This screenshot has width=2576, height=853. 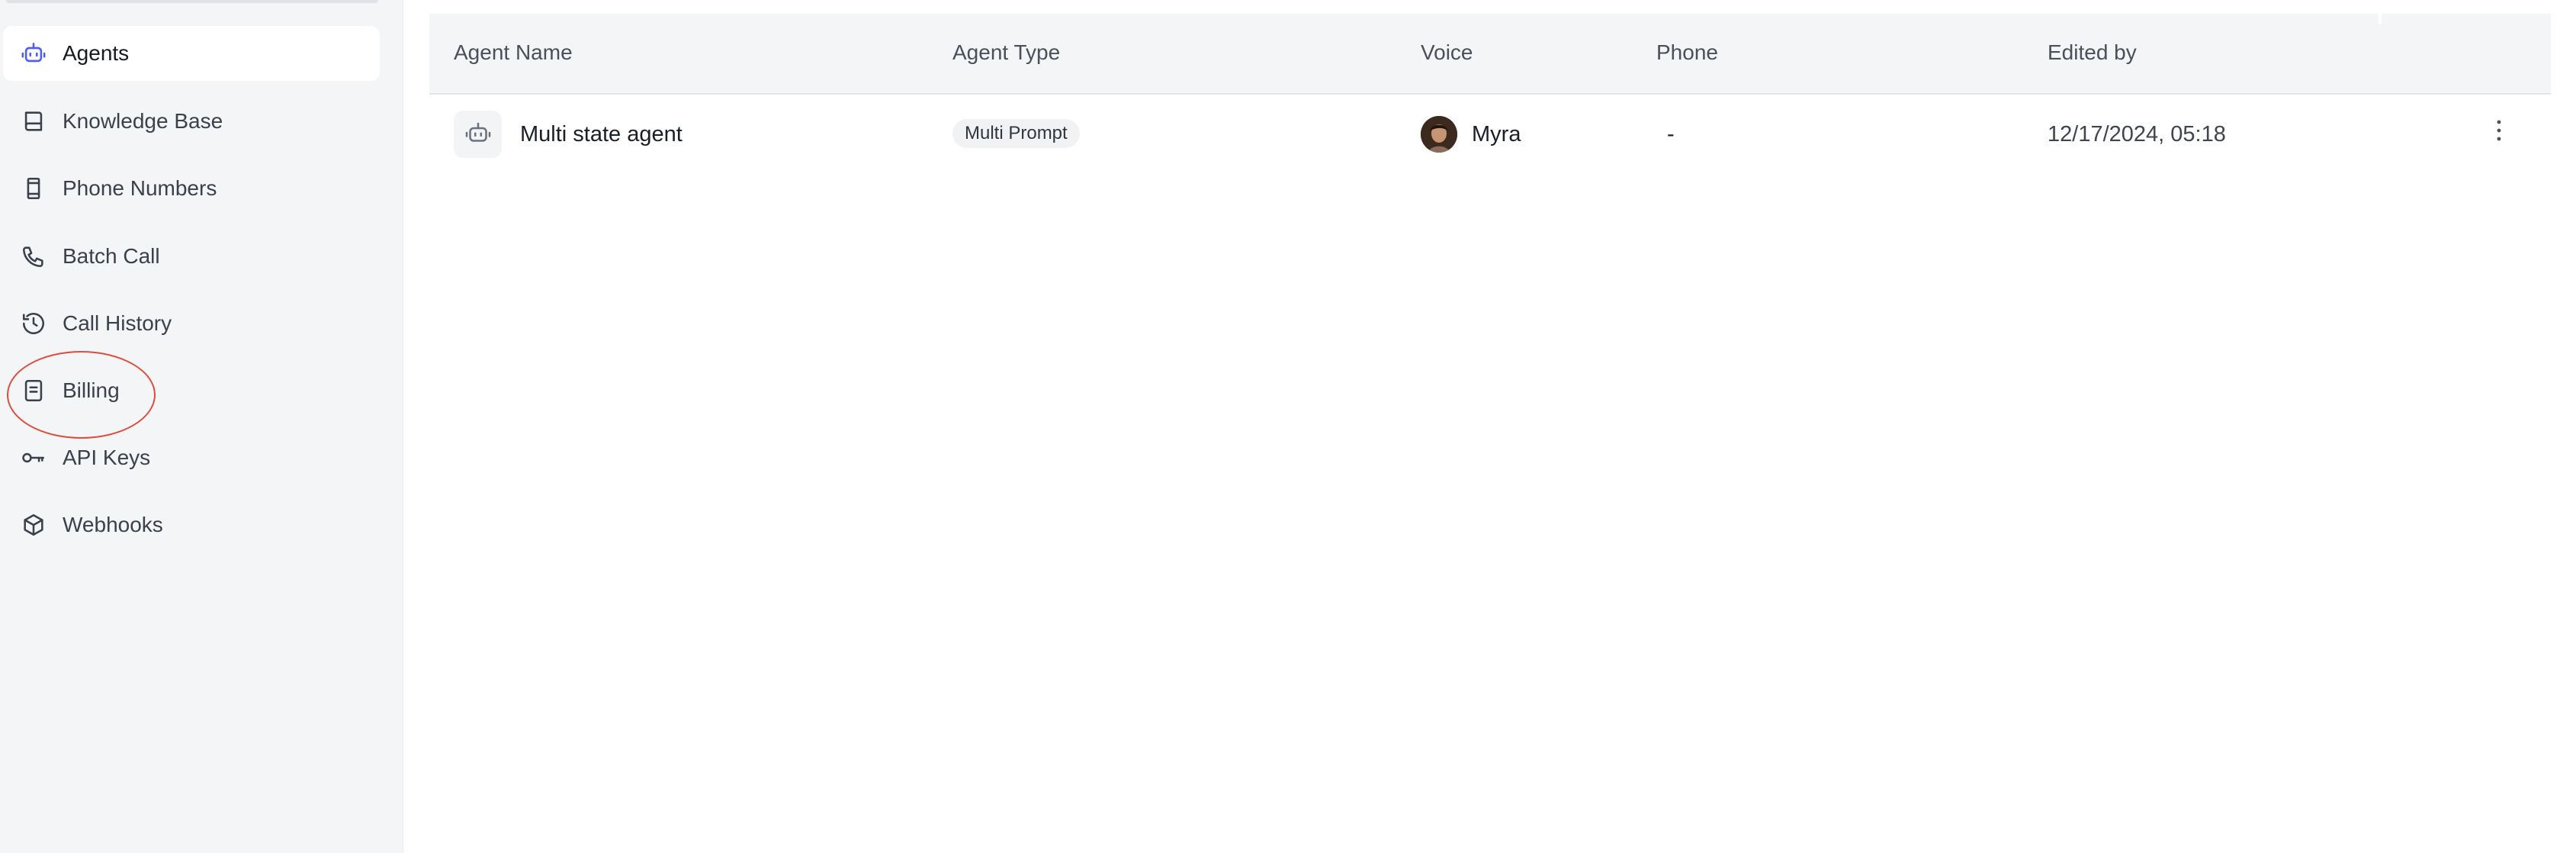 I want to click on sidebar-item-label: Phone Numbers, so click(x=140, y=188).